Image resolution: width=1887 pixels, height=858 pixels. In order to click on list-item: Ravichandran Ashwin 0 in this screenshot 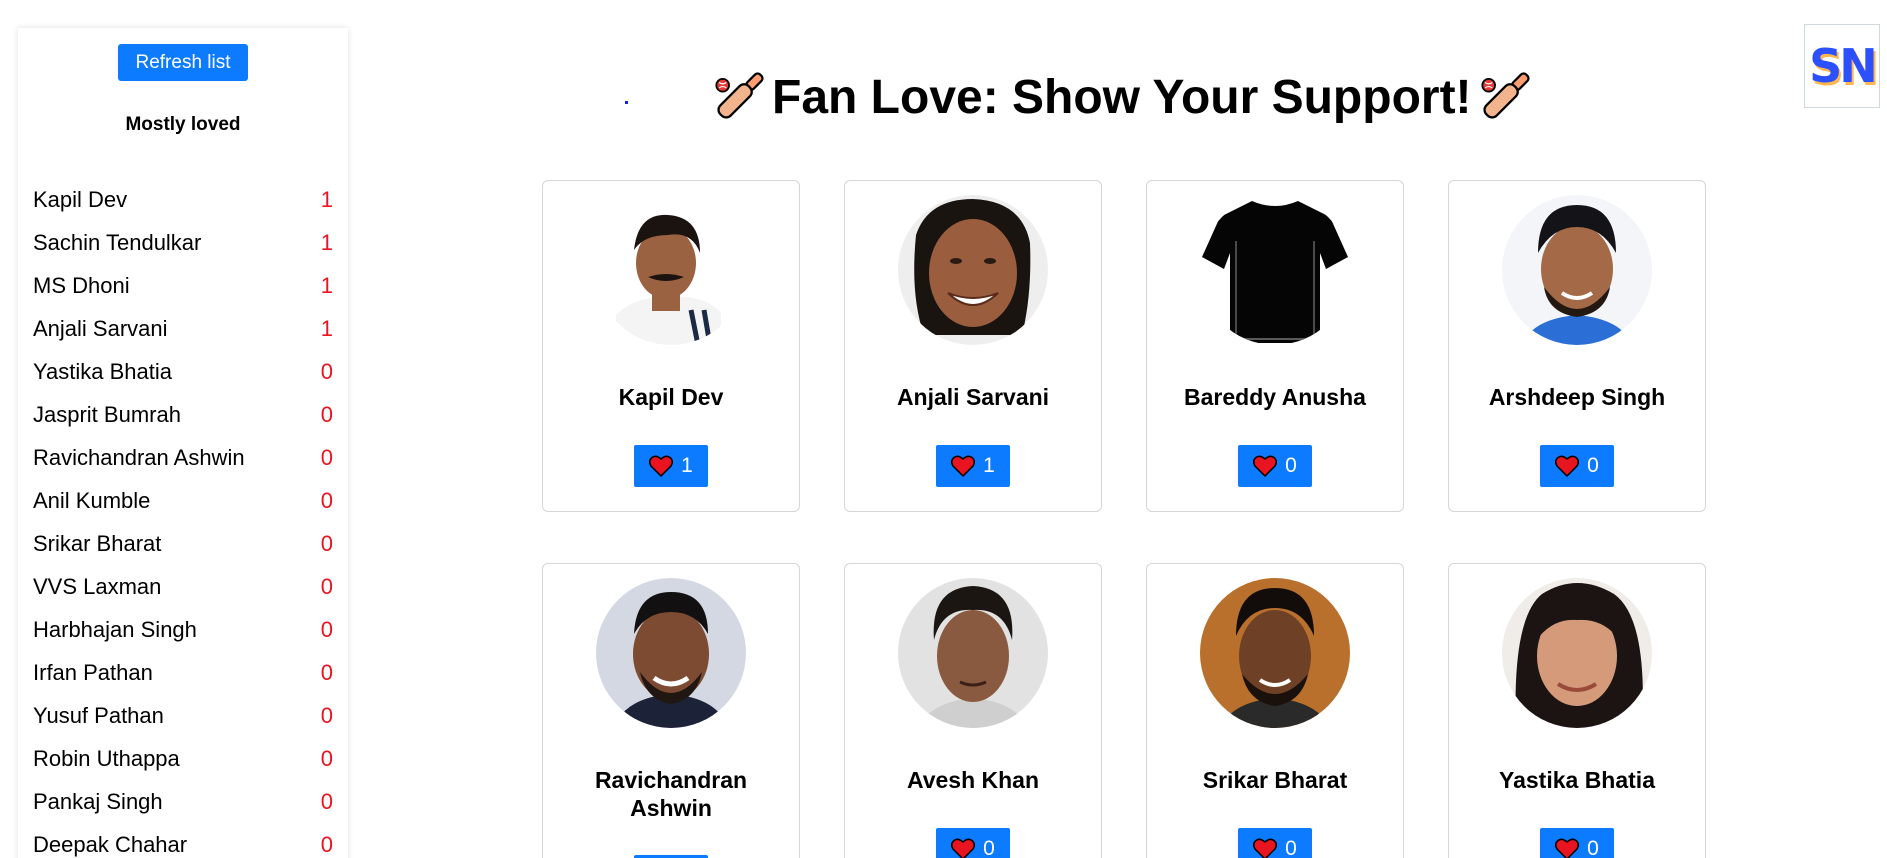, I will do `click(183, 457)`.